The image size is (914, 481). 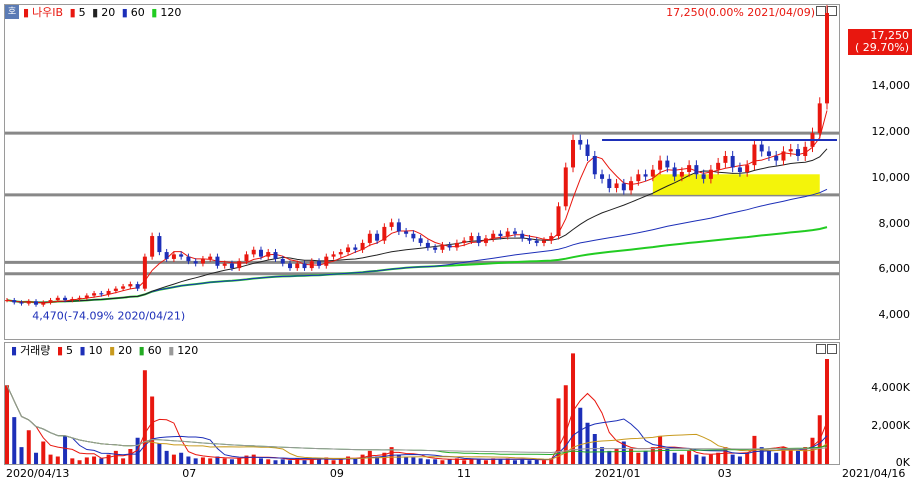 What do you see at coordinates (894, 269) in the screenshot?
I see `price-tick-label: 6,000` at bounding box center [894, 269].